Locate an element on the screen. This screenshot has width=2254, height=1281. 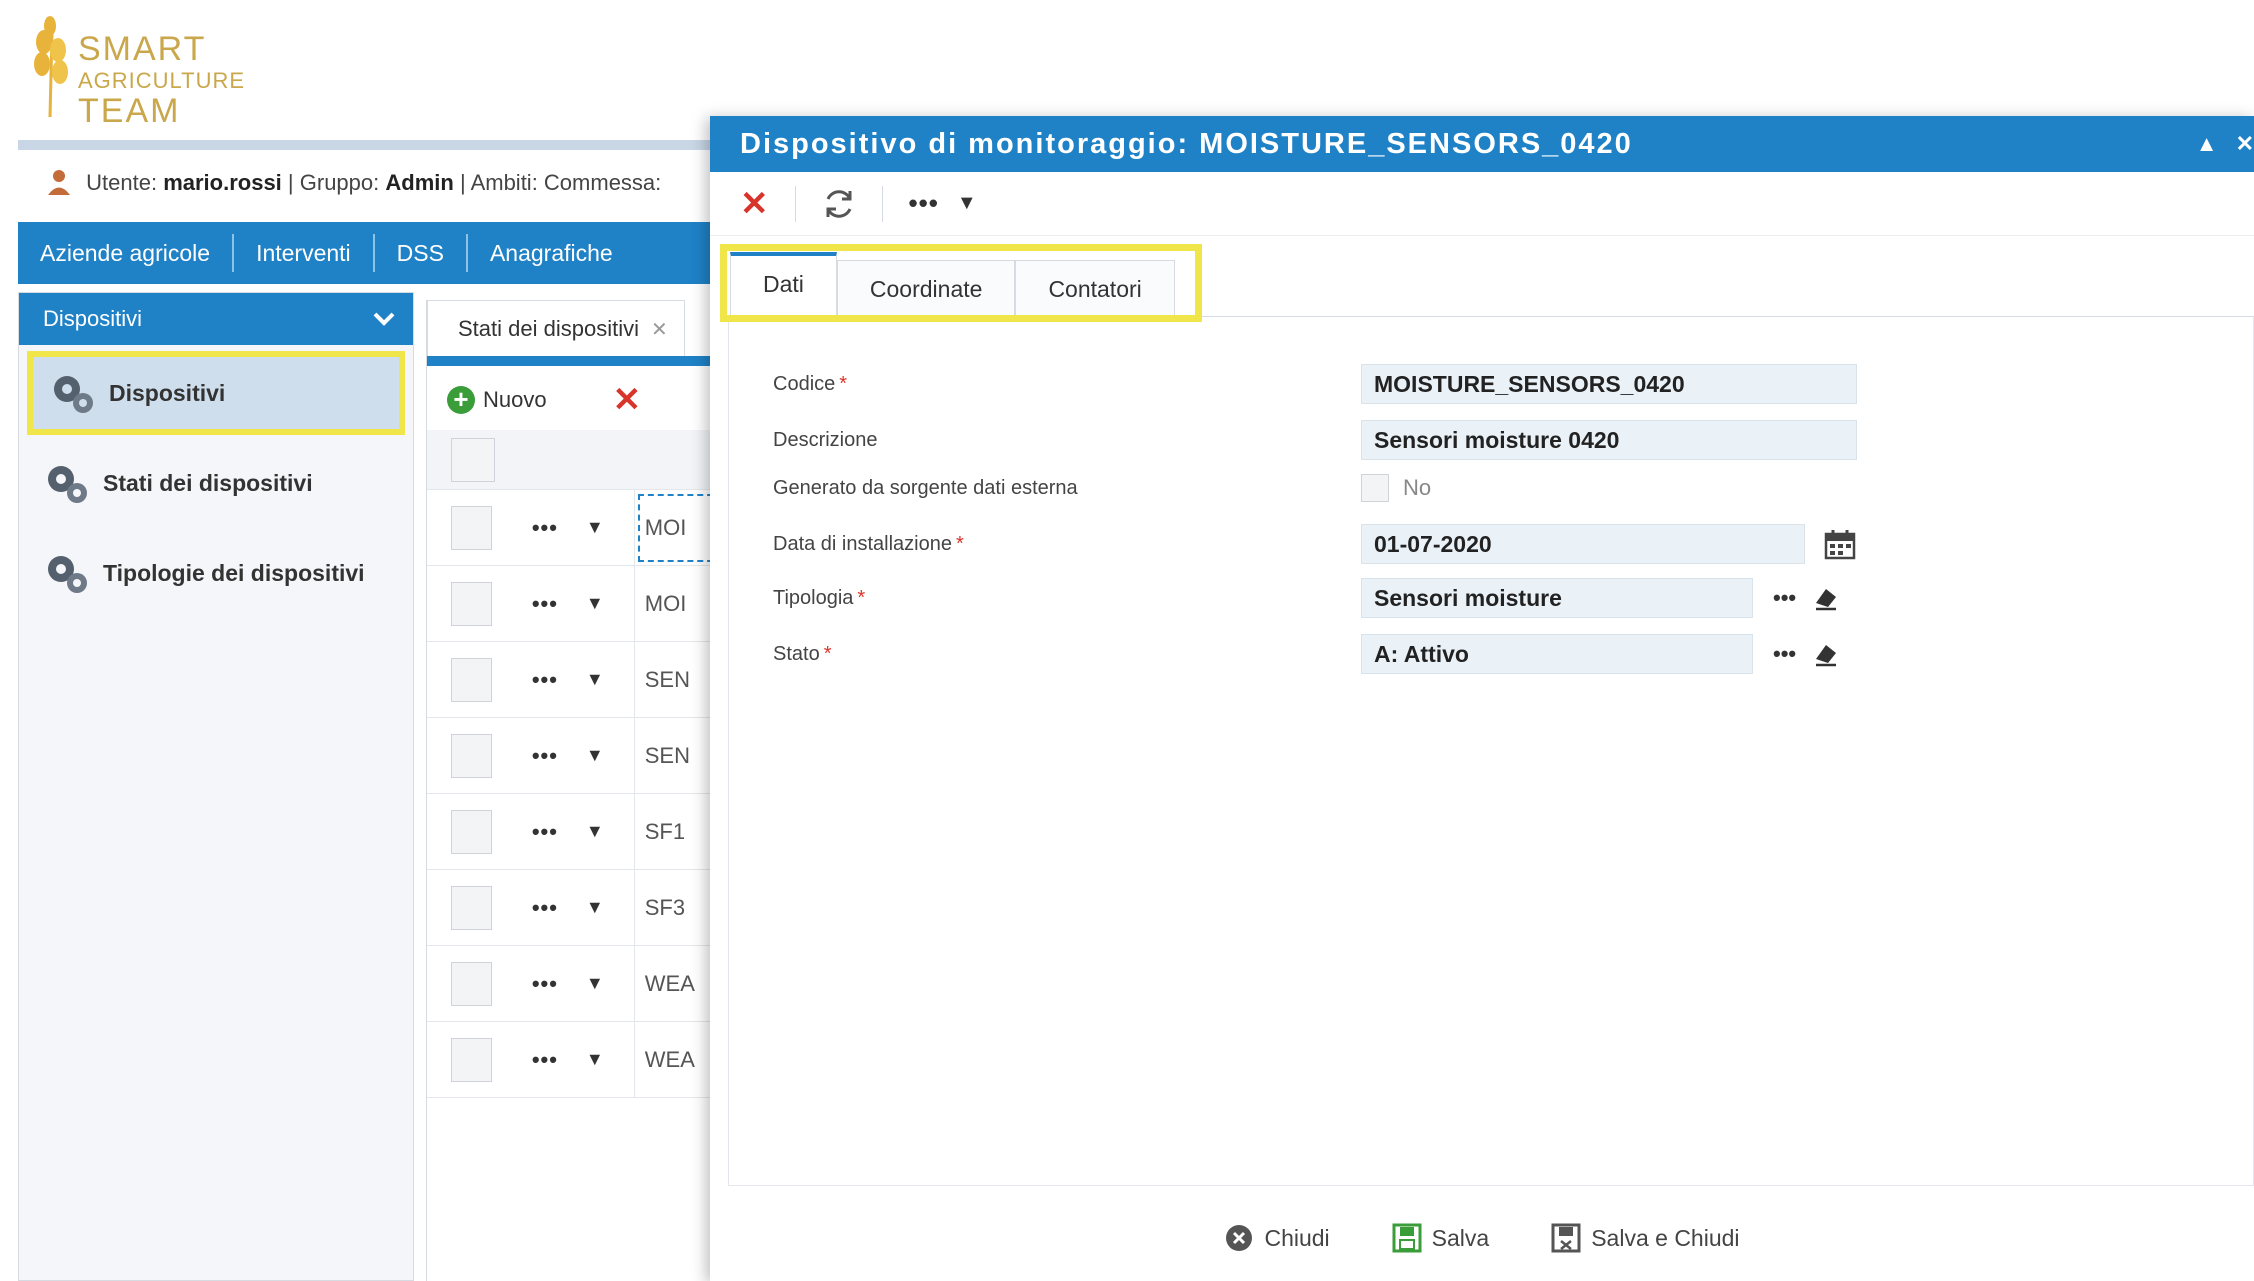
save-close-button: Salva e Chiudi is located at coordinates (1645, 1238).